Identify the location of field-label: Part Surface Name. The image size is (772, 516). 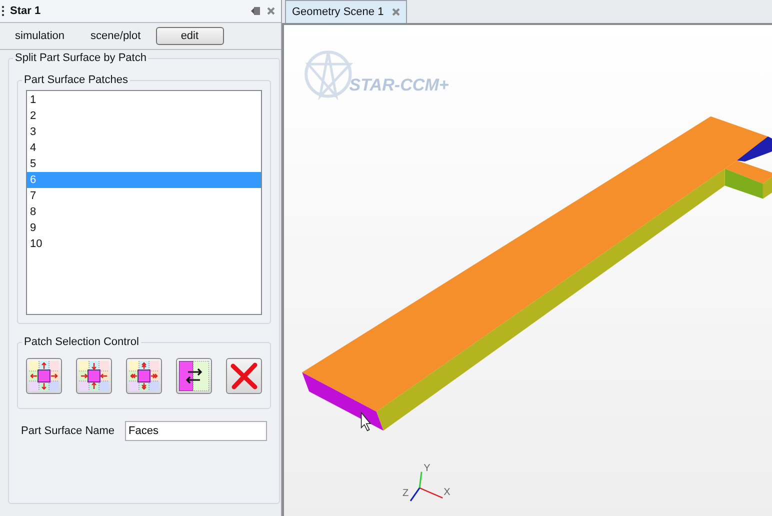
(68, 431).